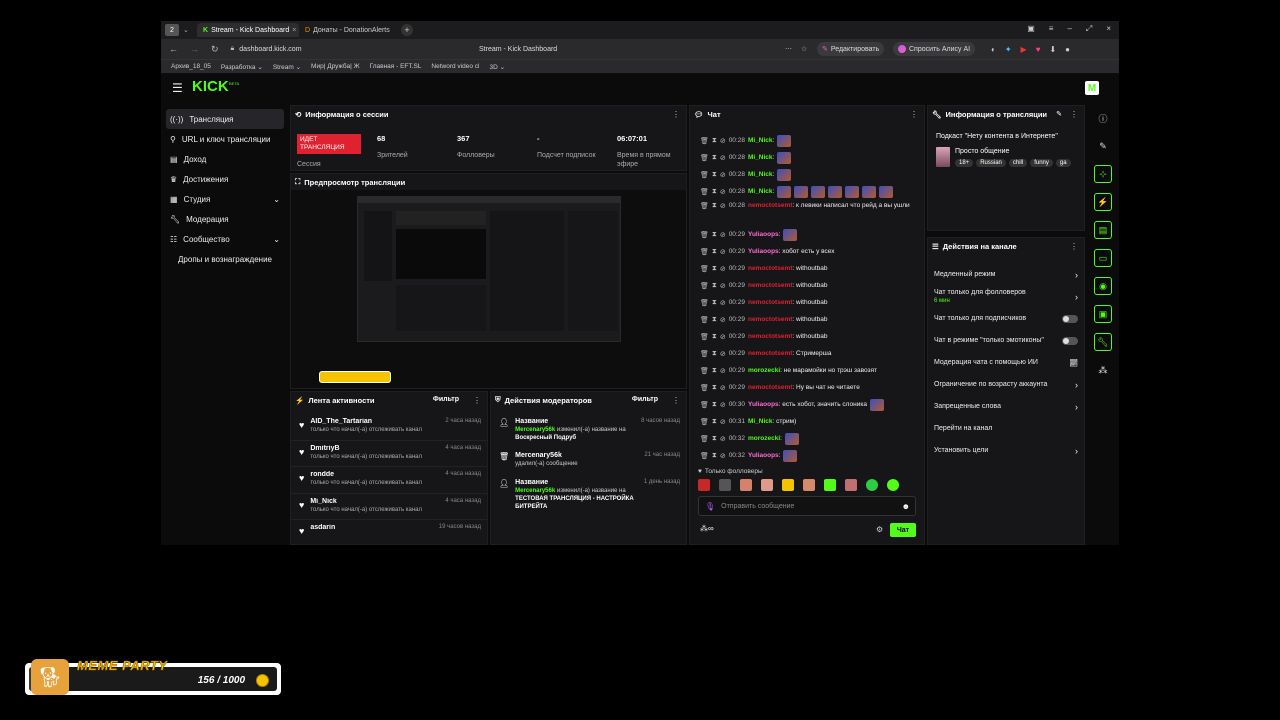 This screenshot has width=1280, height=720. I want to click on ask-alice-button: Спросить Алису AI, so click(934, 49).